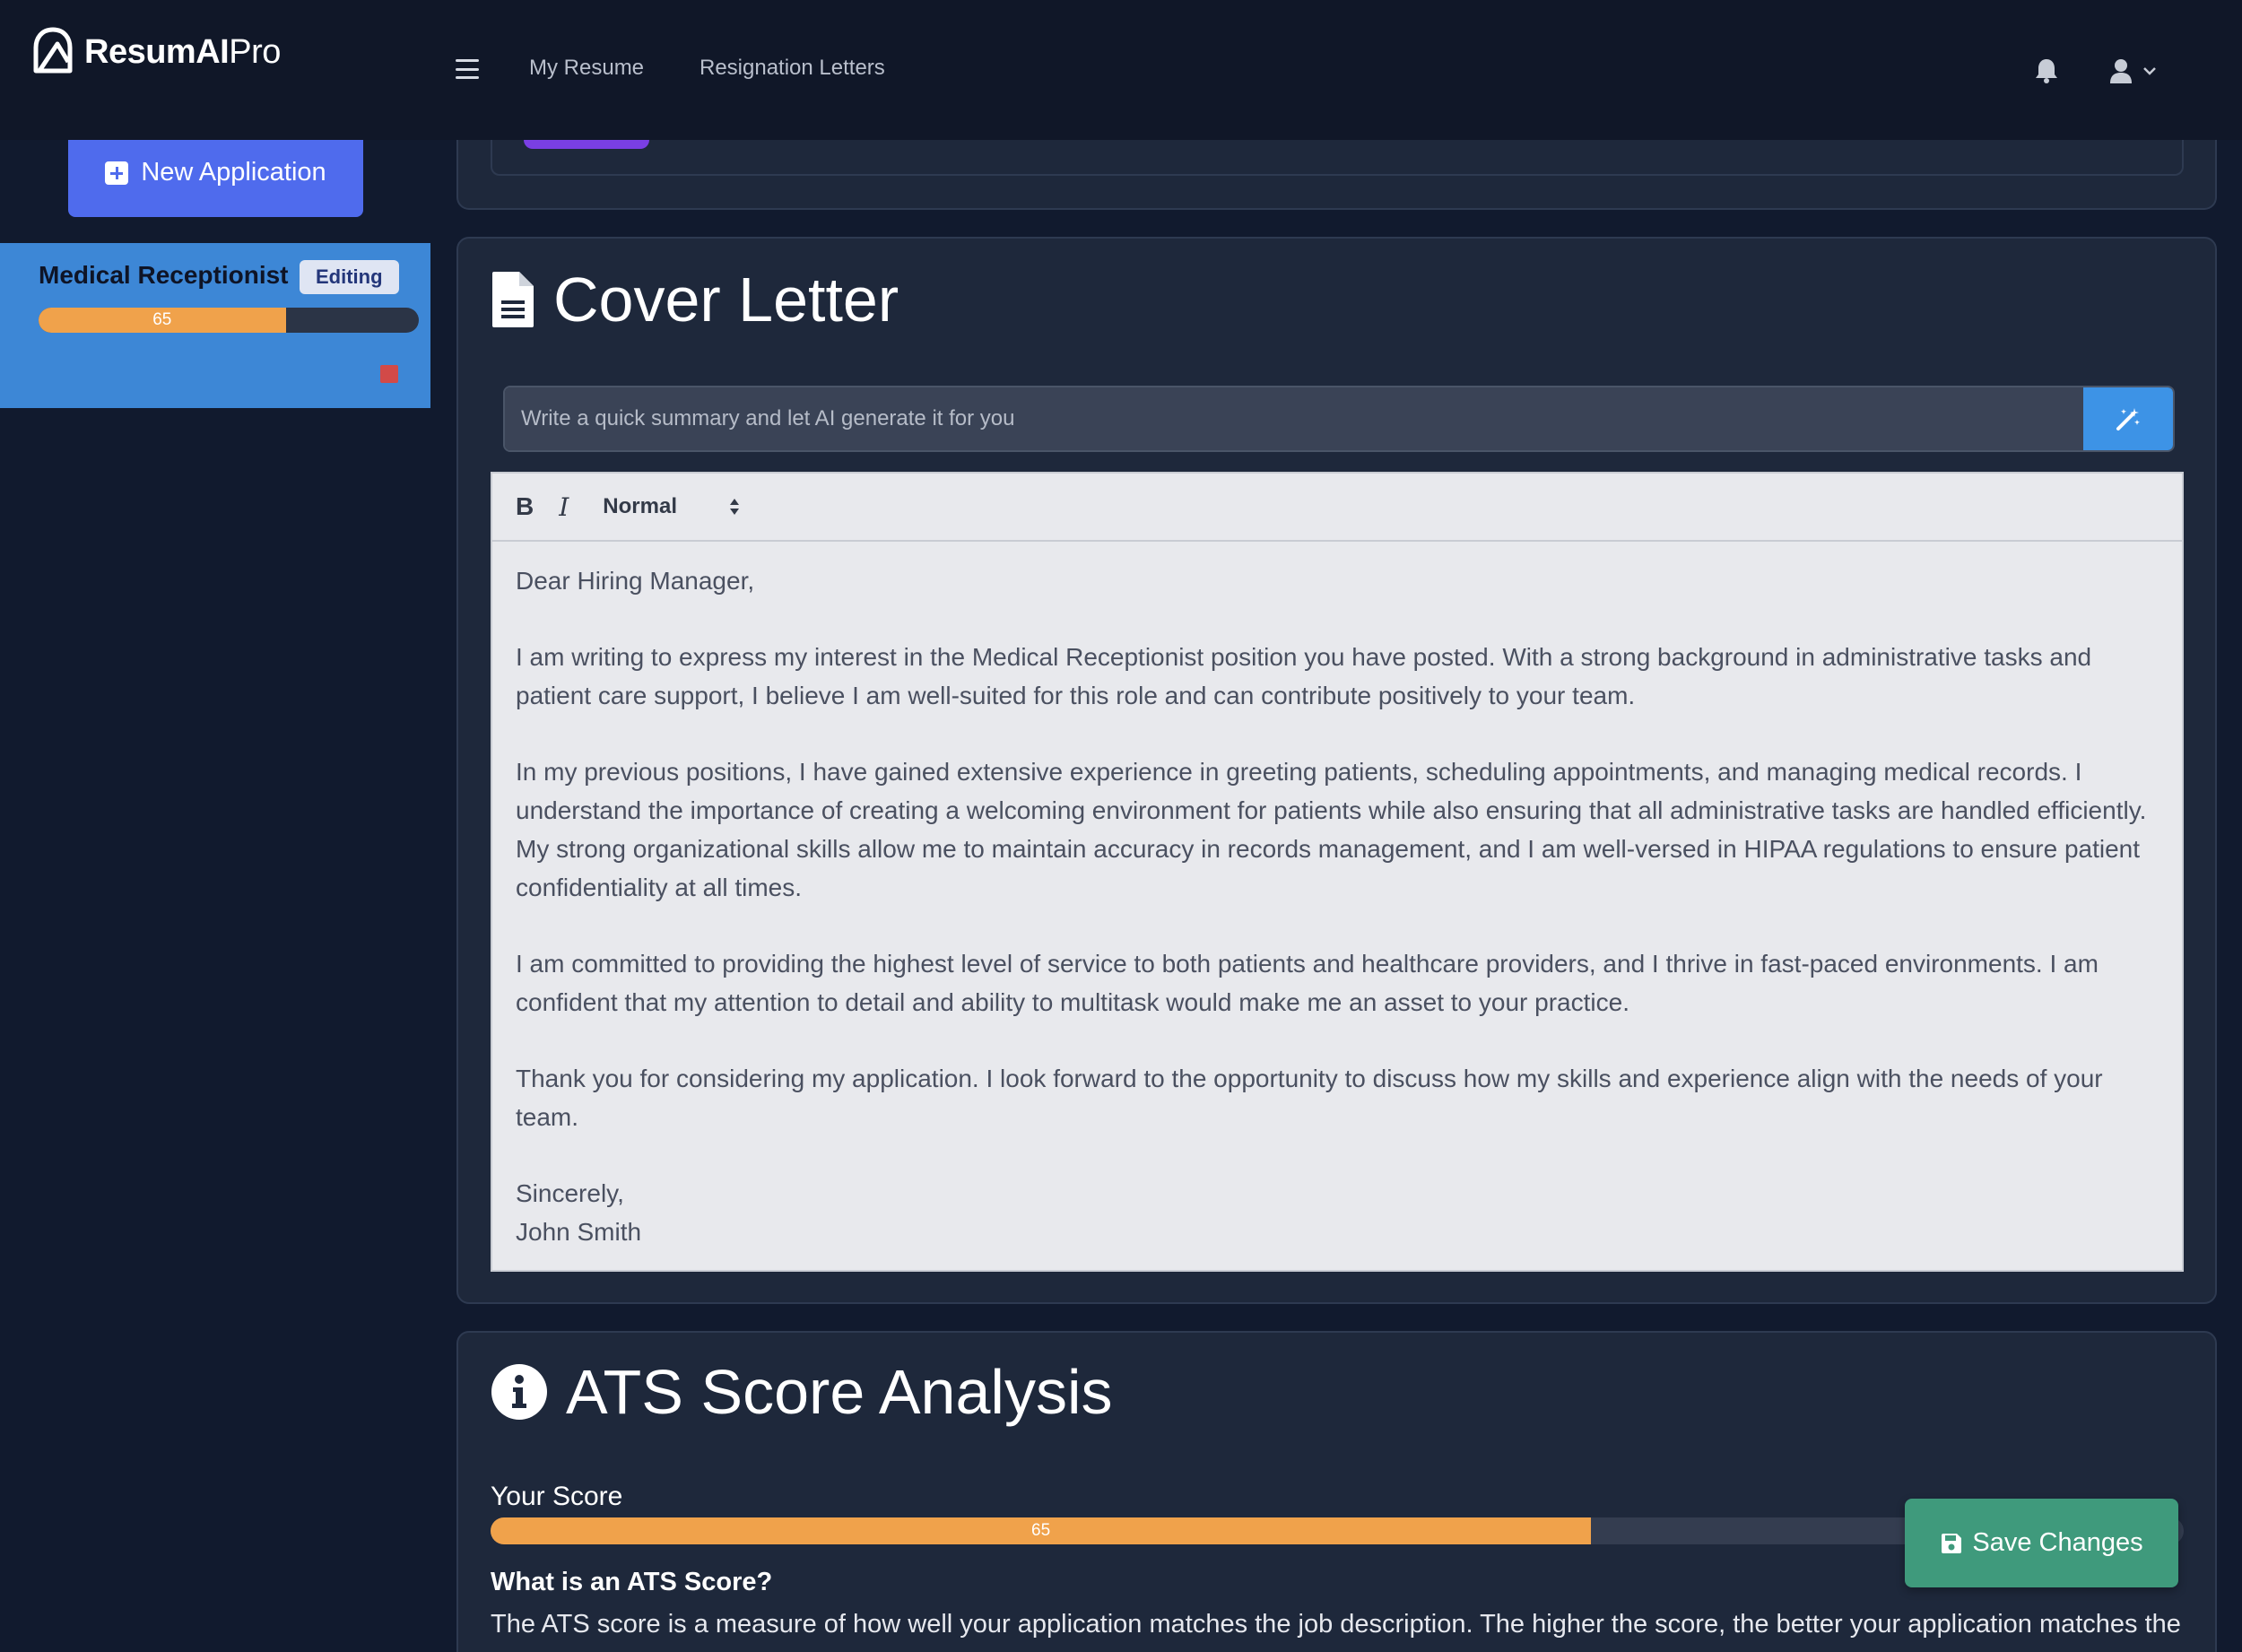  Describe the element at coordinates (640, 506) in the screenshot. I see `text-format-value: Normal` at that location.